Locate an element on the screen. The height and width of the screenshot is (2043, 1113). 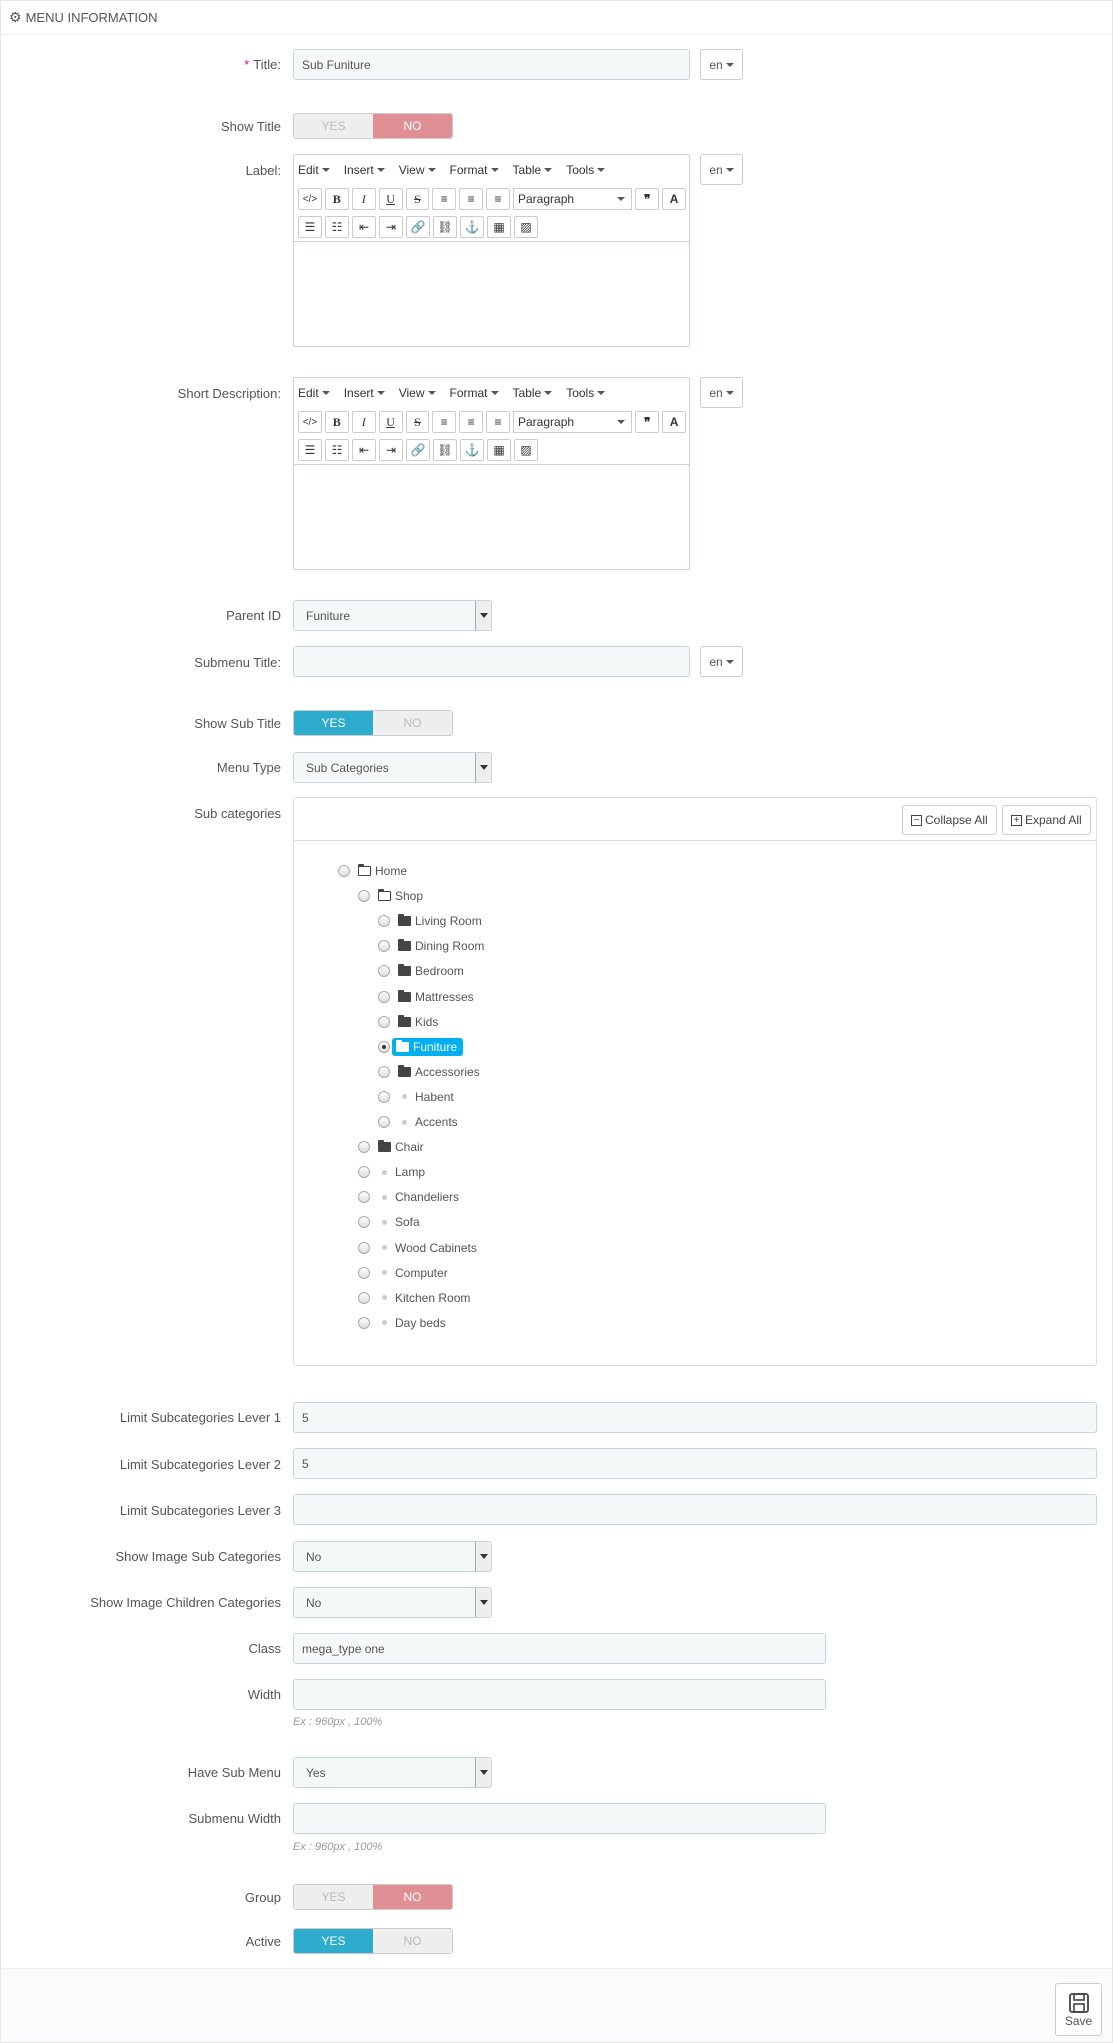
tree-node: Wood Cabinets is located at coordinates (417, 1248).